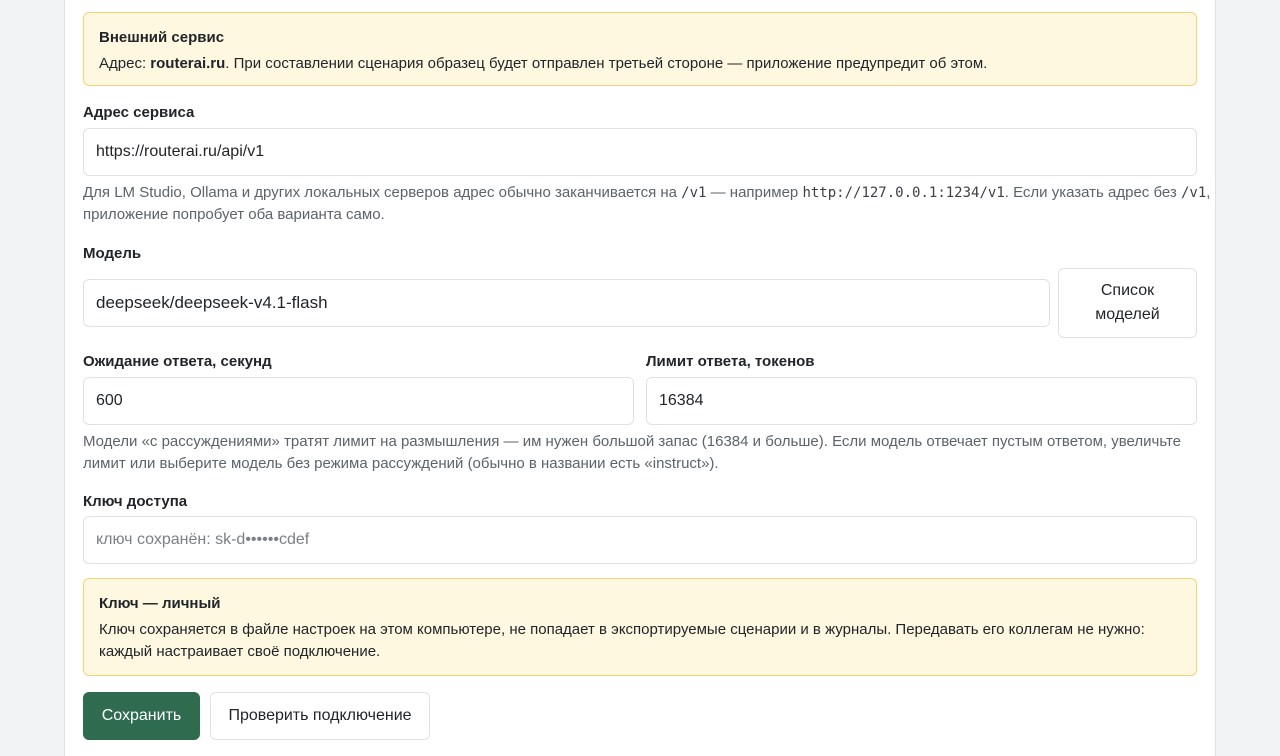 The height and width of the screenshot is (756, 1280). I want to click on model-label: Модель, so click(112, 253).